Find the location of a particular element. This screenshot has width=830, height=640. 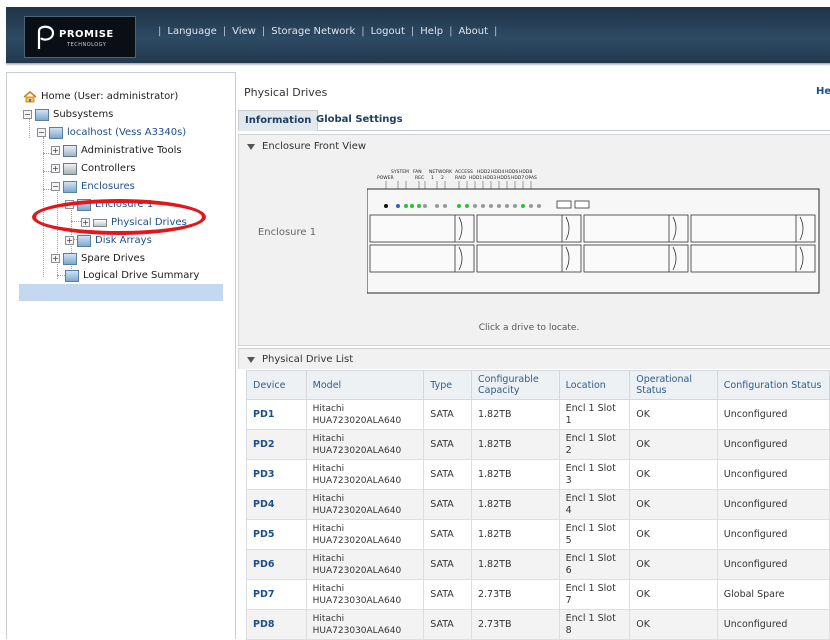

nav-logout: Logout is located at coordinates (388, 31).